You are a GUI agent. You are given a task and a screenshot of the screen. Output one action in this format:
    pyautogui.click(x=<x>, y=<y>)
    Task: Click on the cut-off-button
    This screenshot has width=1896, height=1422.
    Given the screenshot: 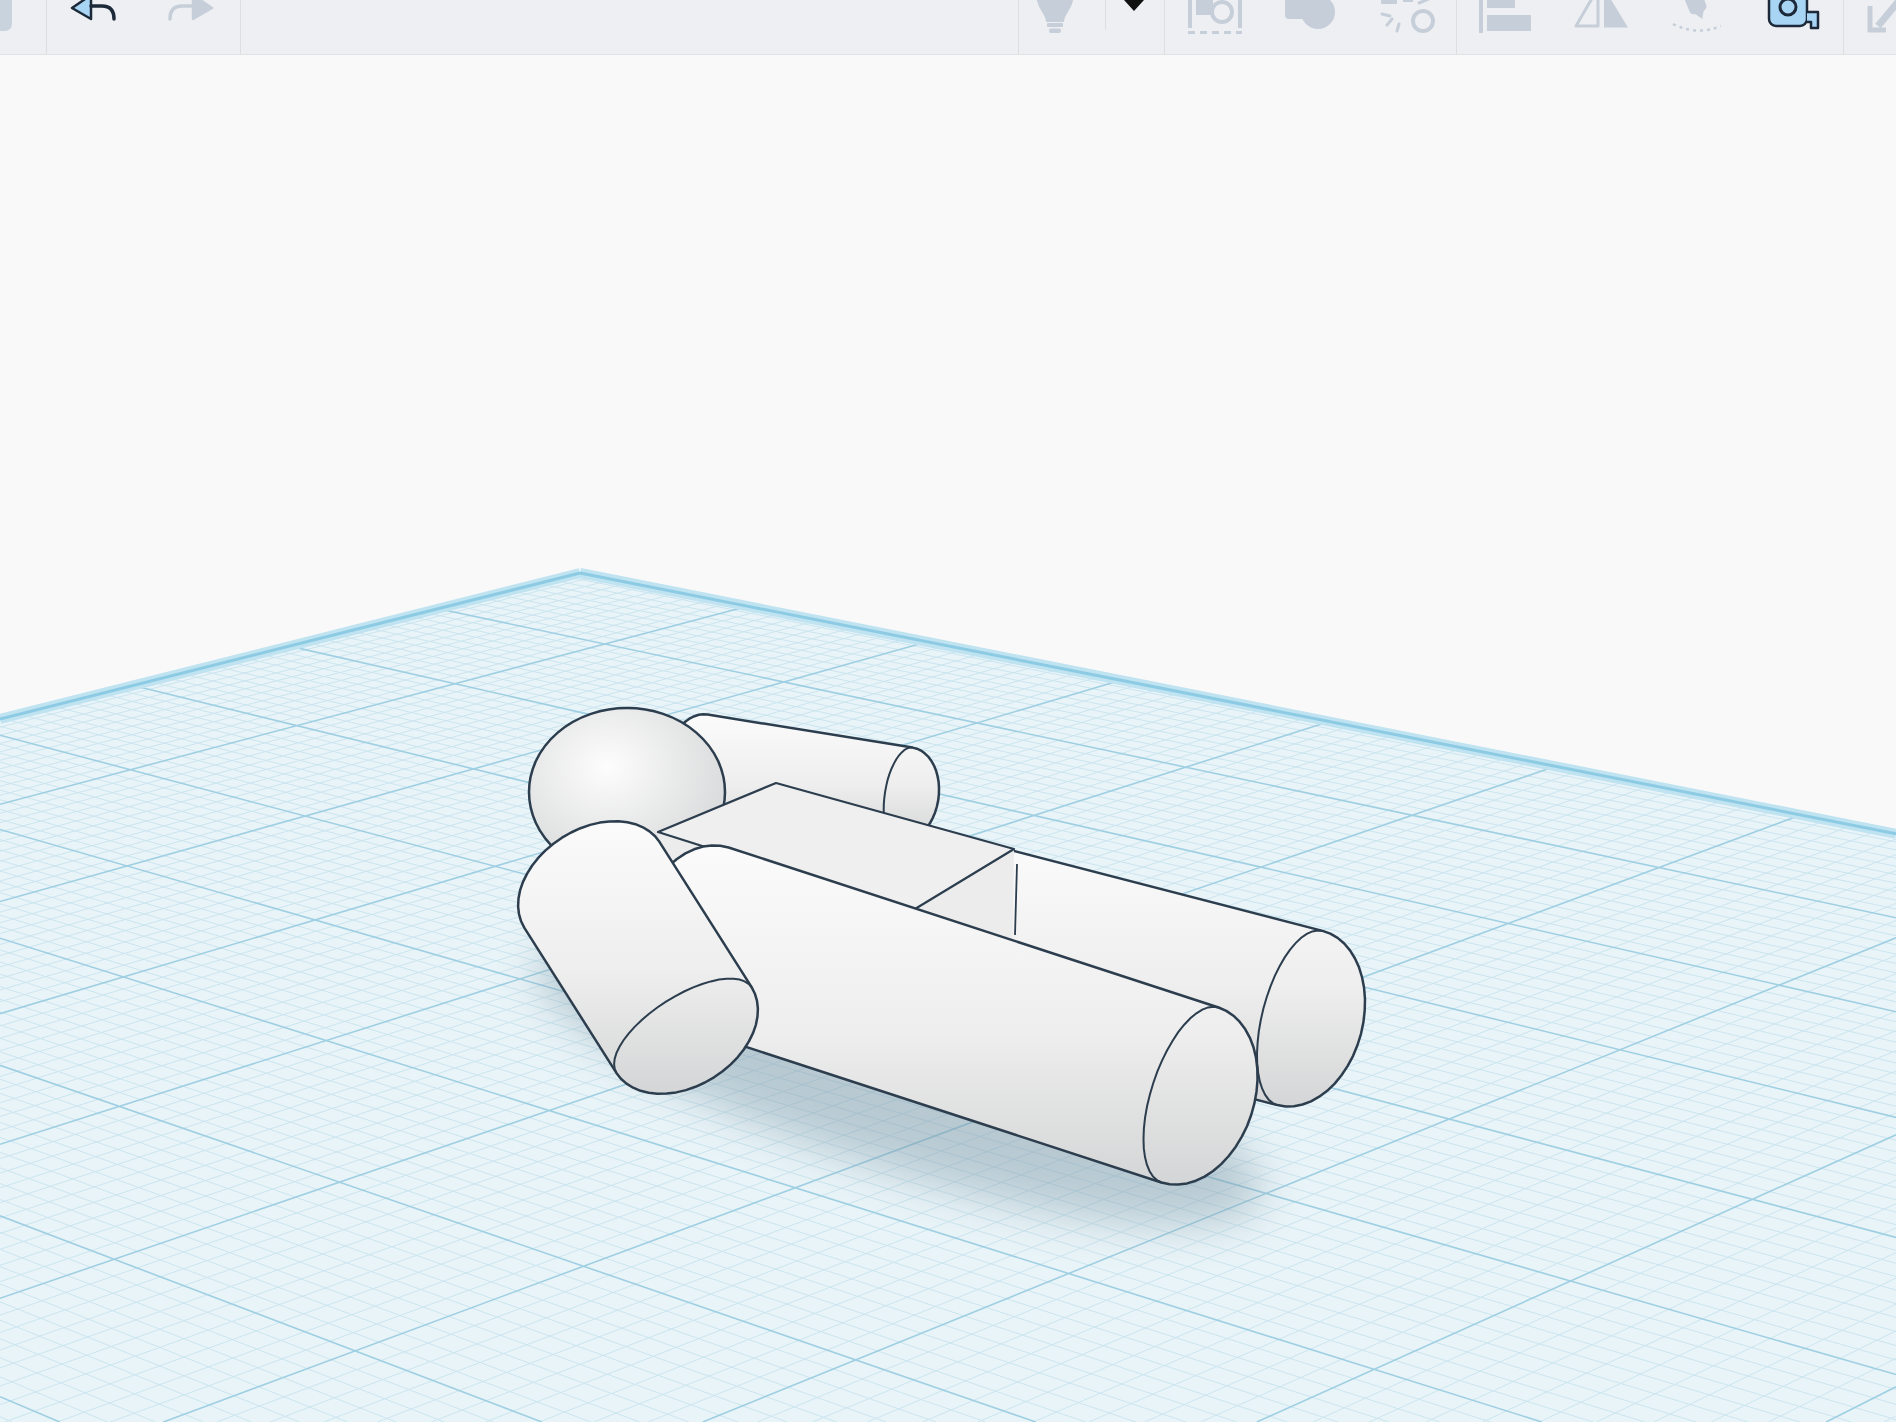 What is the action you would take?
    pyautogui.click(x=6, y=15)
    